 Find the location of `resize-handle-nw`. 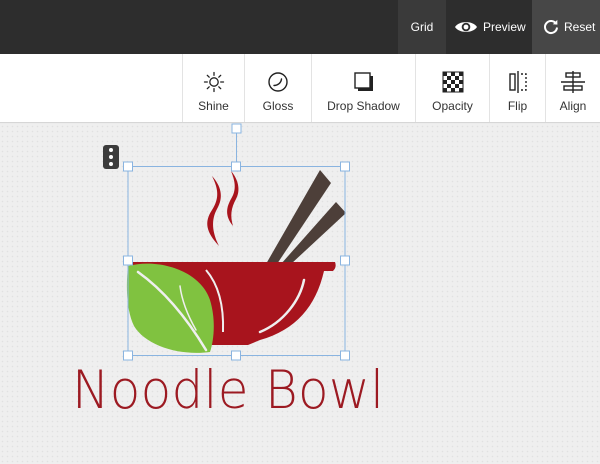

resize-handle-nw is located at coordinates (128, 166).